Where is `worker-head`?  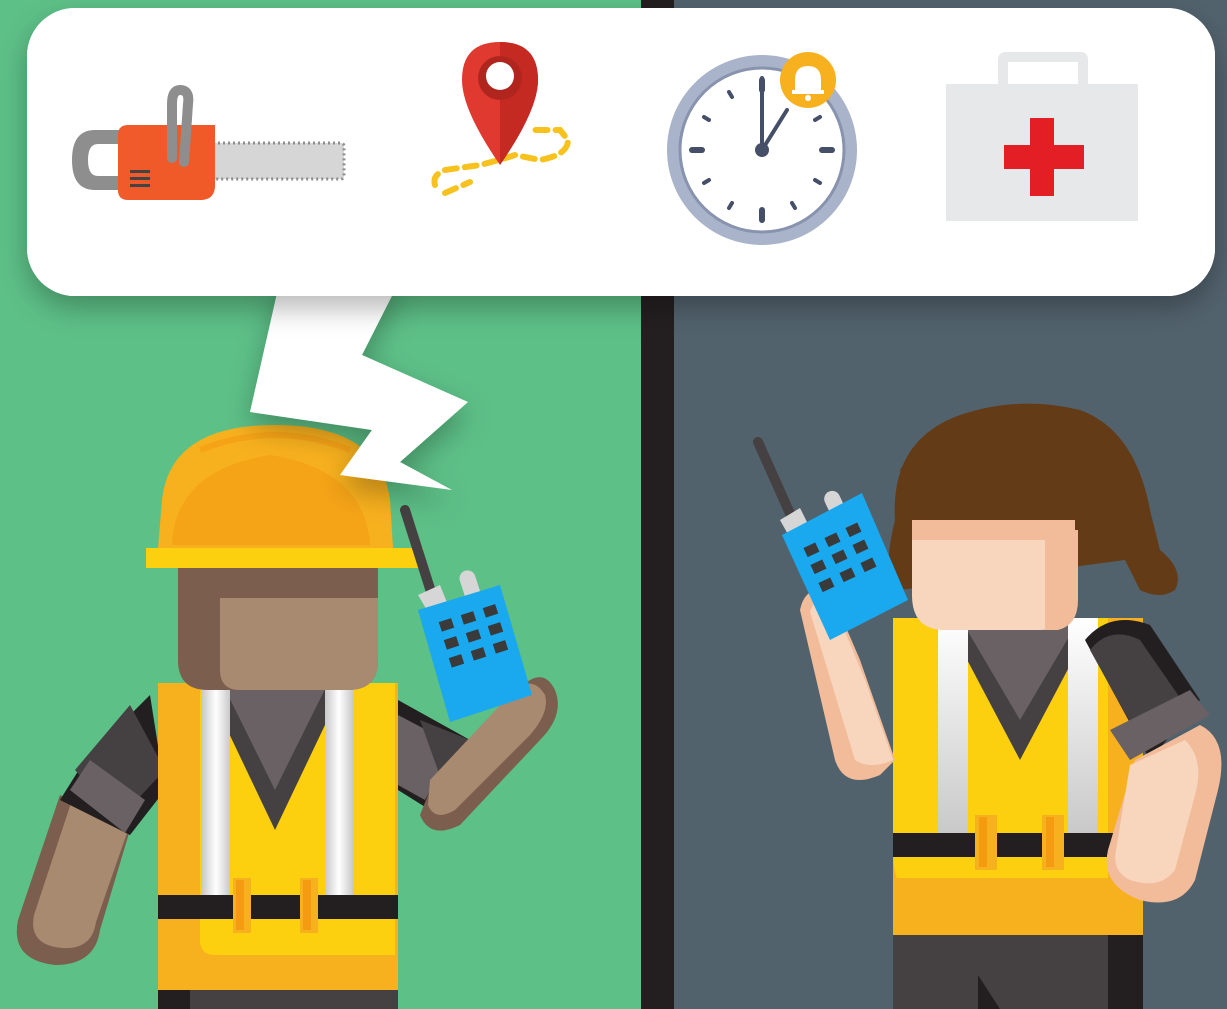
worker-head is located at coordinates (278, 625).